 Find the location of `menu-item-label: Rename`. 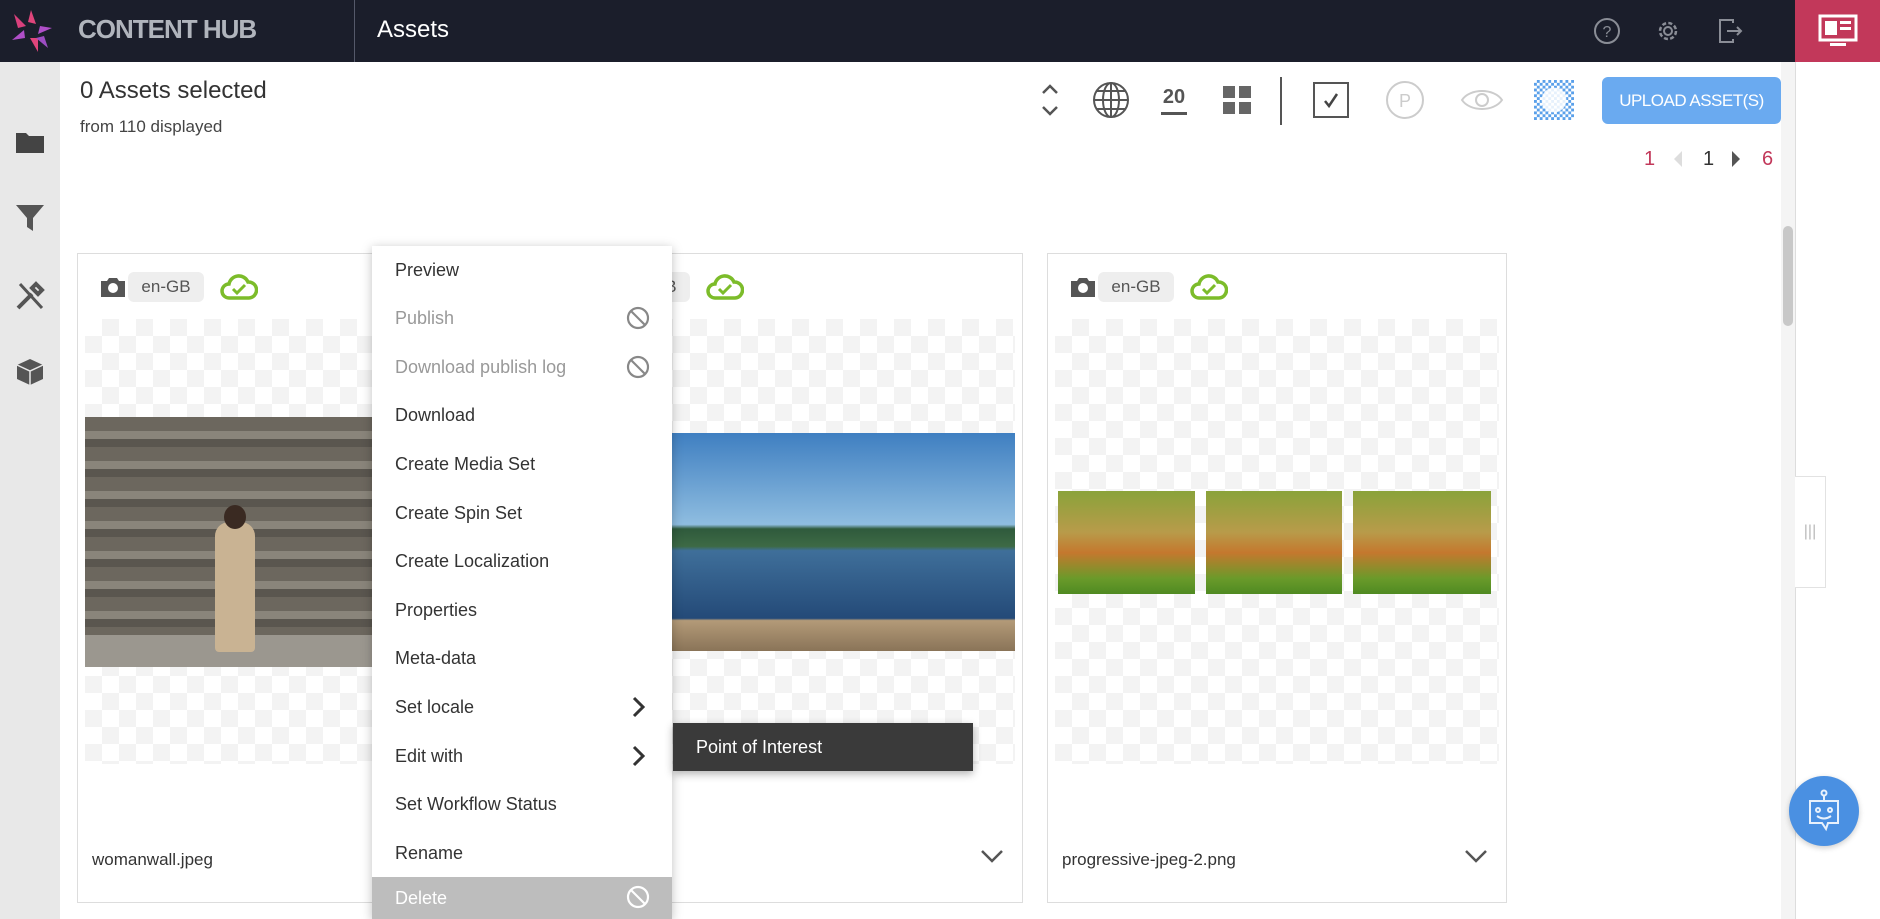

menu-item-label: Rename is located at coordinates (429, 852).